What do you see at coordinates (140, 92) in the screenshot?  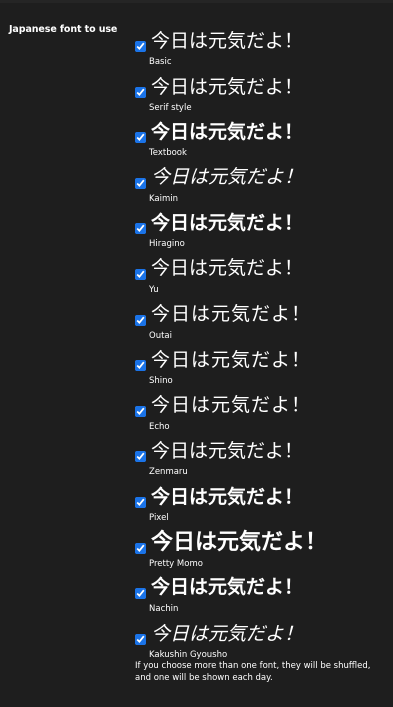 I see `font-checkbox-serif-style` at bounding box center [140, 92].